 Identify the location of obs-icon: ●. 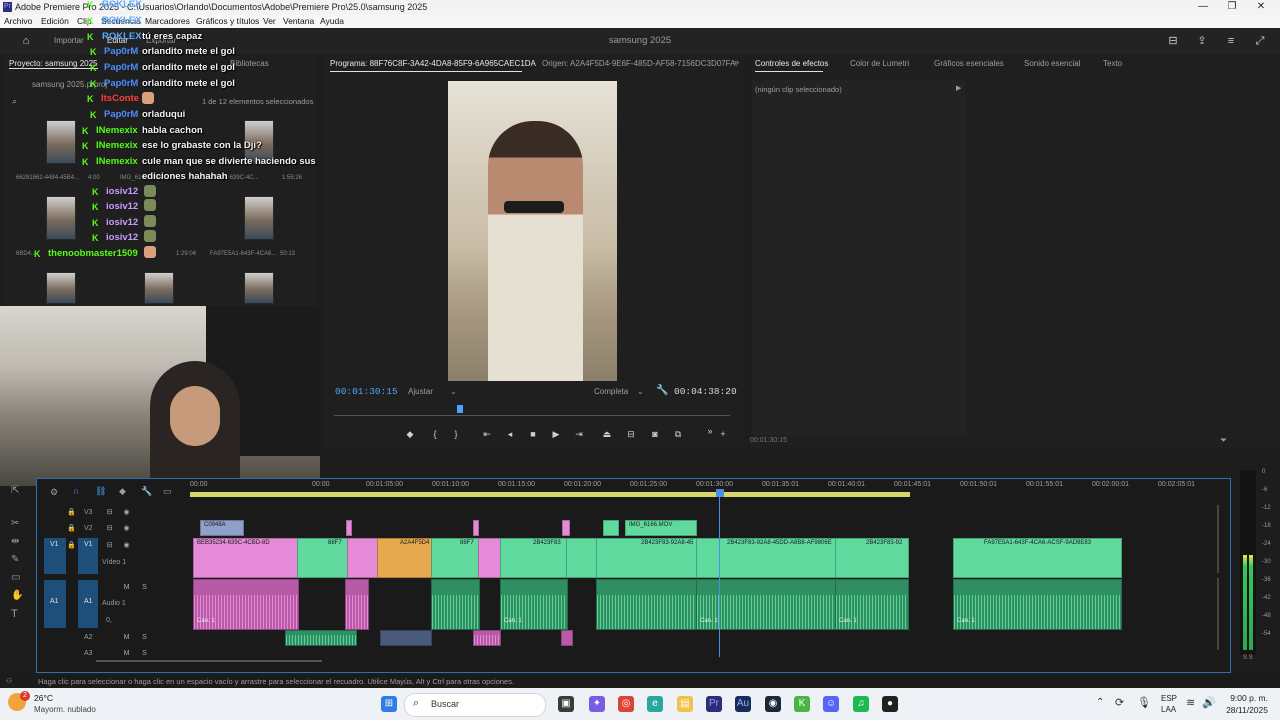
(890, 704).